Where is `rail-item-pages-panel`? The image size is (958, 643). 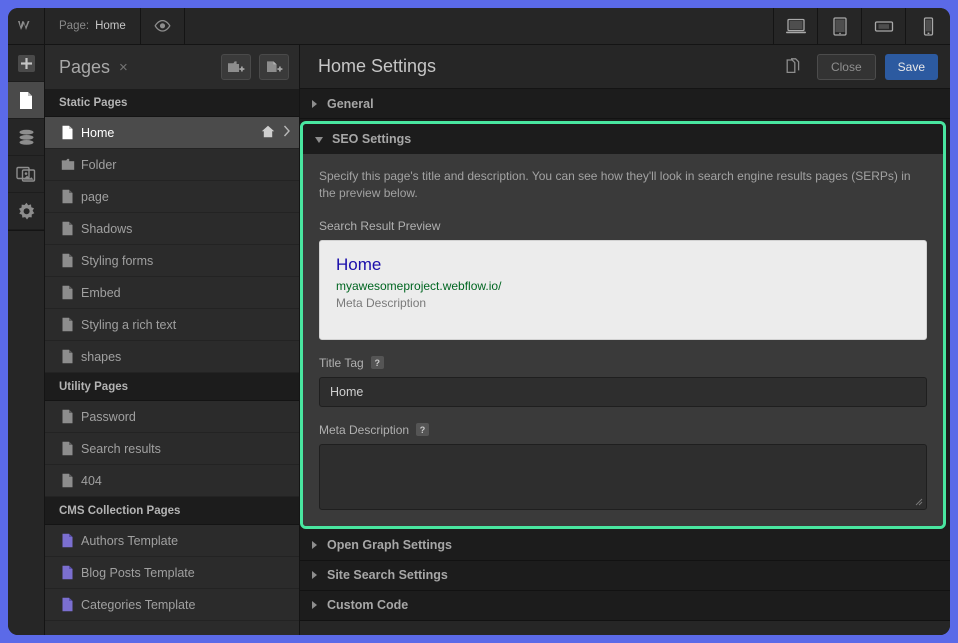 rail-item-pages-panel is located at coordinates (26, 100).